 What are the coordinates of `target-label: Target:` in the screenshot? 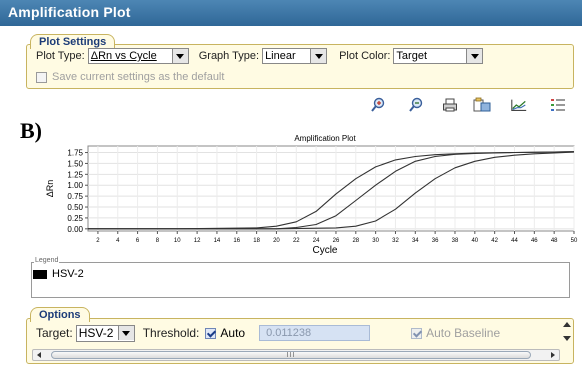 It's located at (54, 333).